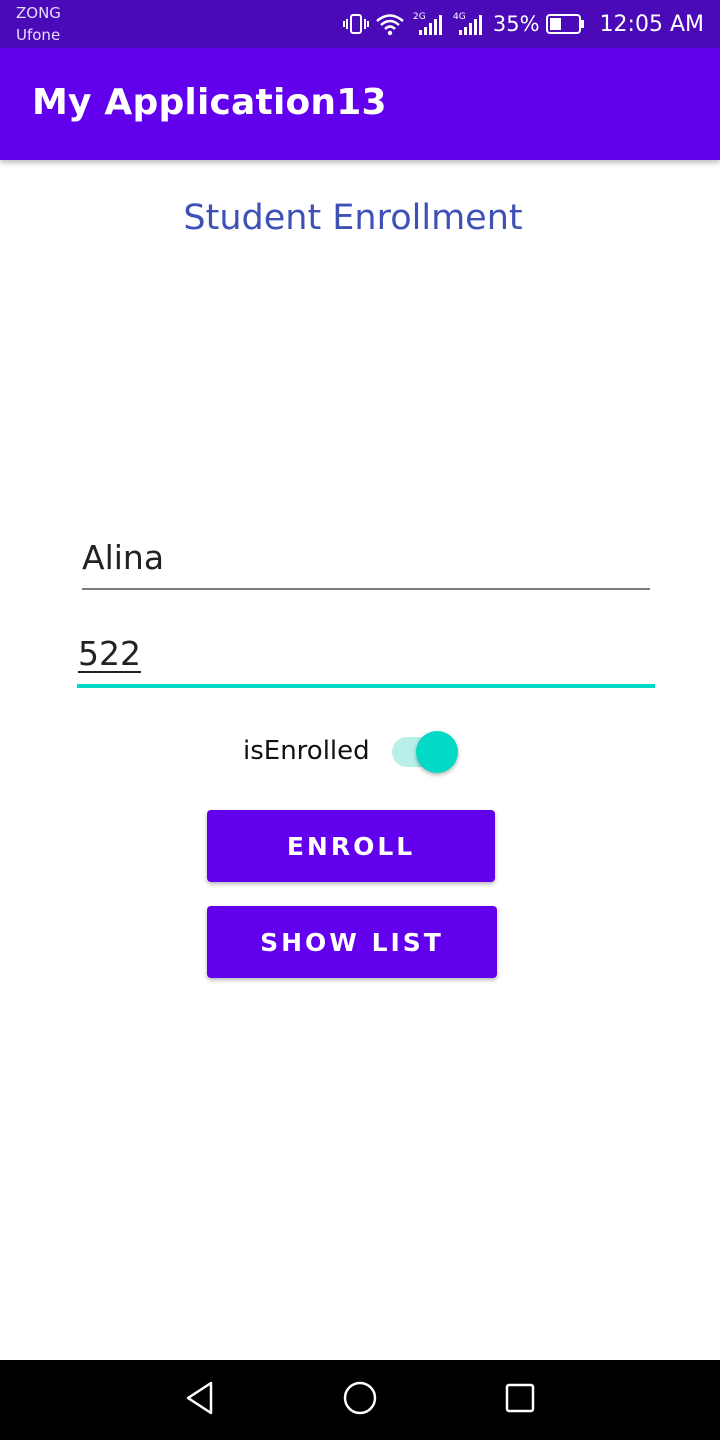 The image size is (720, 1440). Describe the element at coordinates (459, 17) in the screenshot. I see `network-4g-label: 4G` at that location.